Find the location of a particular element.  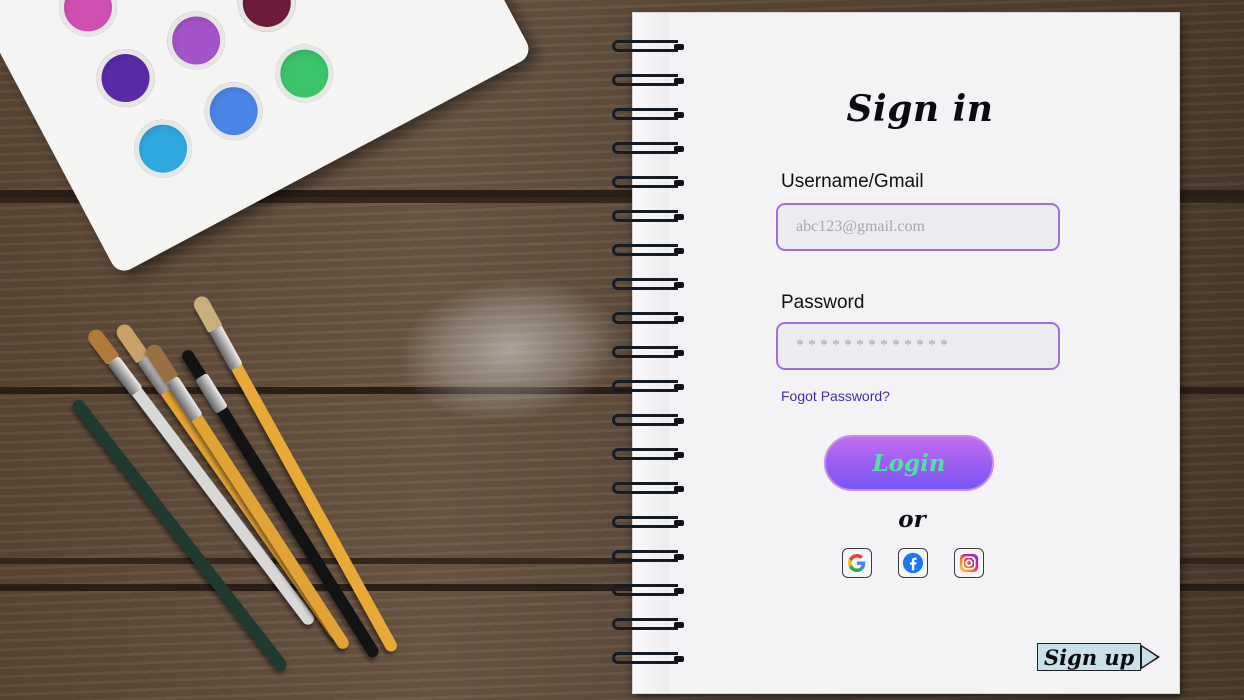

password-label: Password is located at coordinates (823, 302).